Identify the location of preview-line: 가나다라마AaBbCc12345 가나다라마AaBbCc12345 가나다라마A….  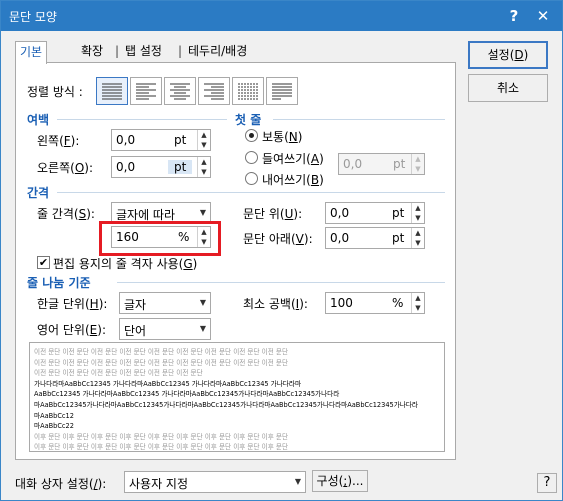
(168, 383).